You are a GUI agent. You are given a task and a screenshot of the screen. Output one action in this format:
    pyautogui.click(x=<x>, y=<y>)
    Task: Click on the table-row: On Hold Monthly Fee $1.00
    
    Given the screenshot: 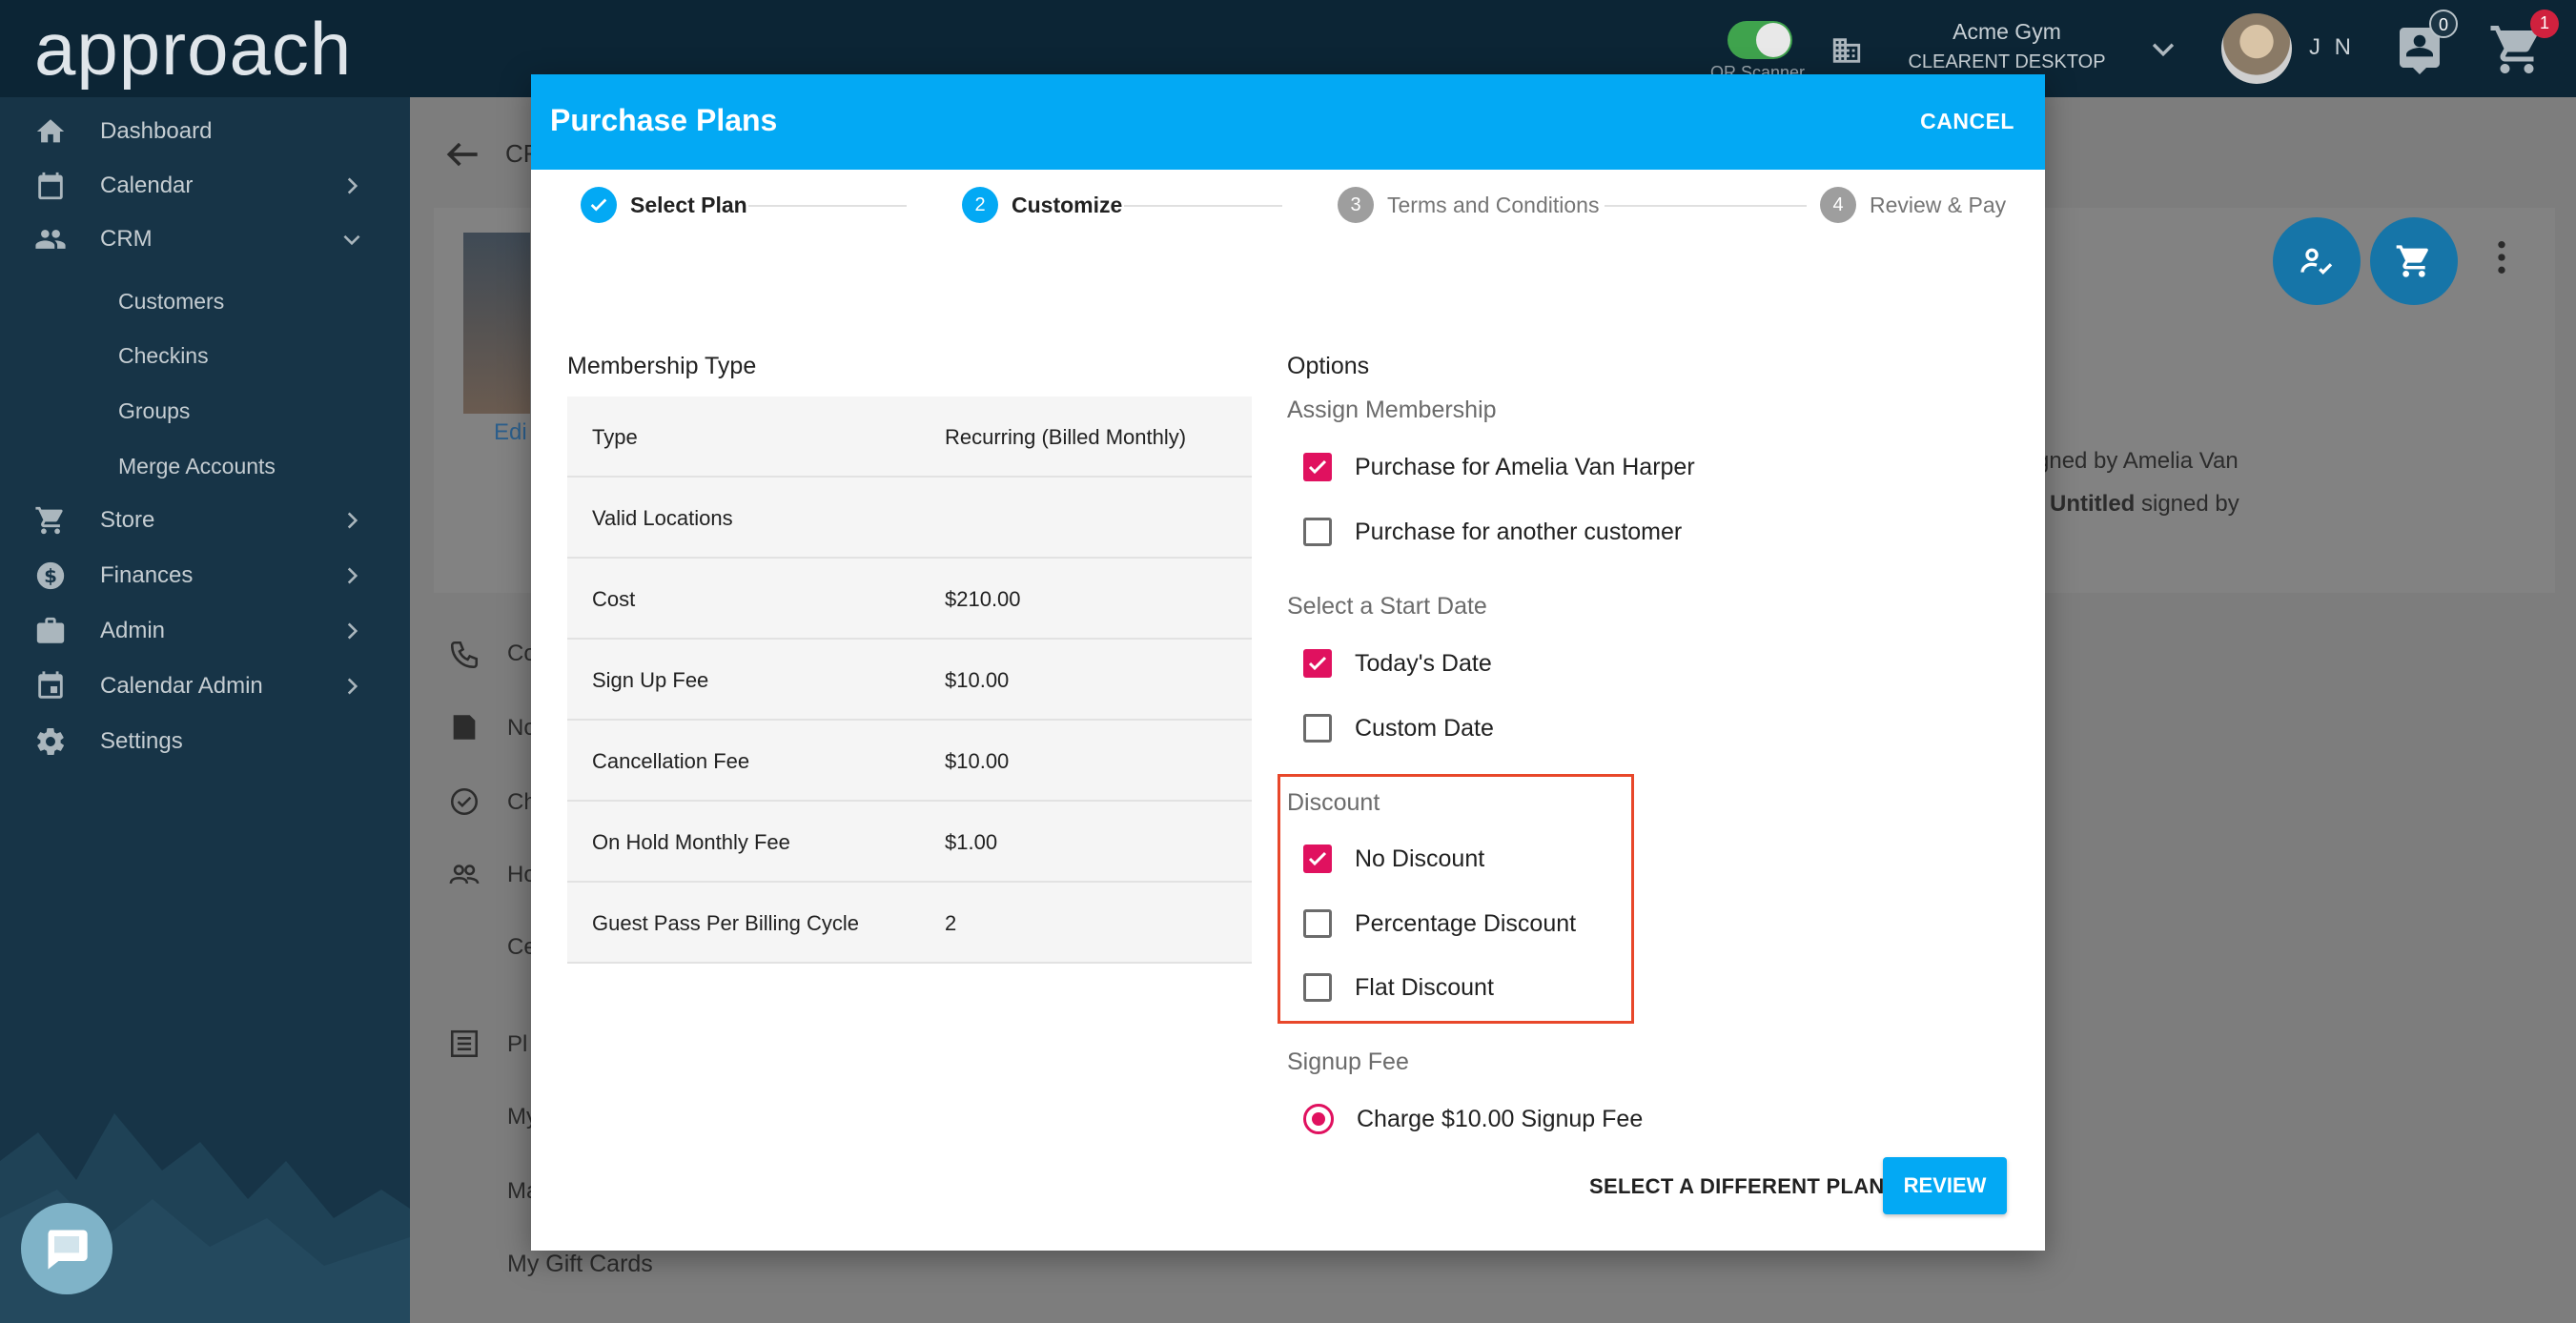 What is the action you would take?
    pyautogui.click(x=909, y=842)
    